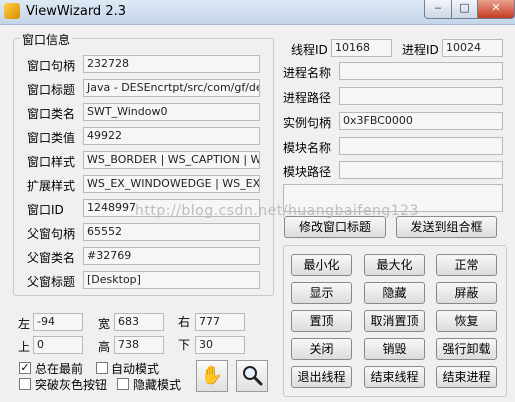 Image resolution: width=515 pixels, height=402 pixels. Describe the element at coordinates (394, 377) in the screenshot. I see `end-thread-button: 结束线程` at that location.